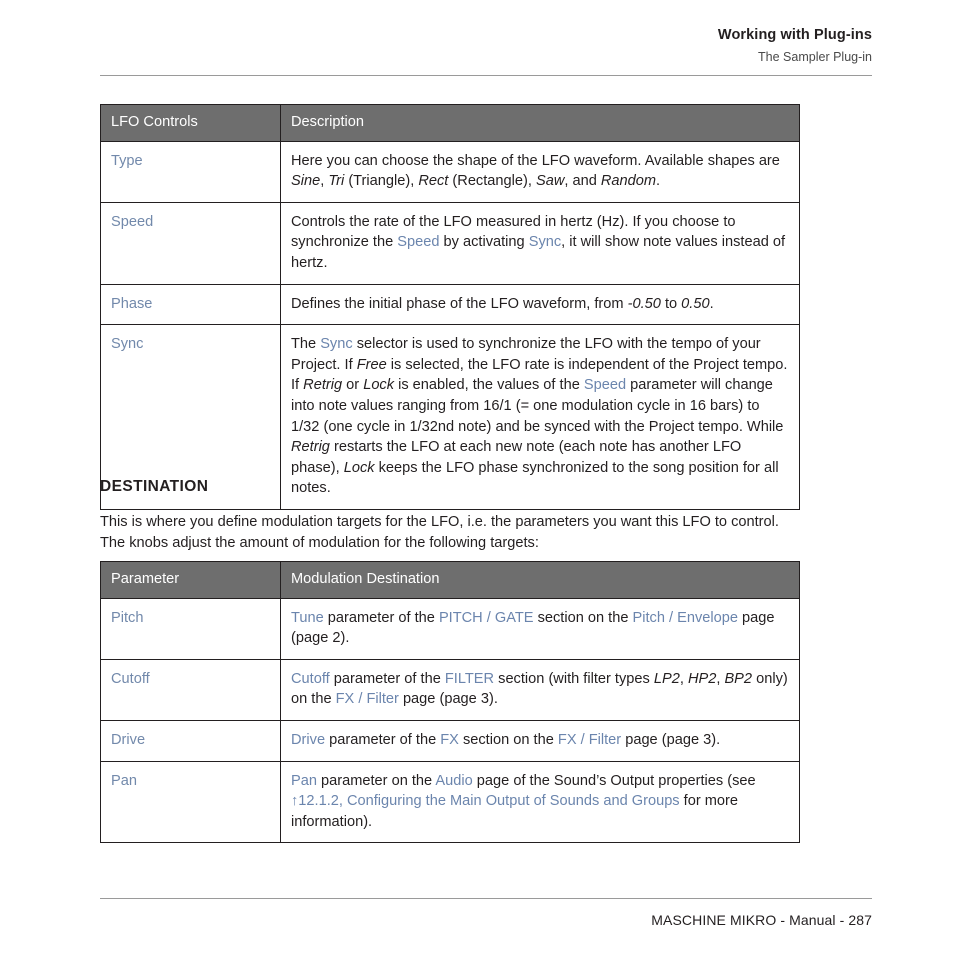  I want to click on row-parameter-name: Cutoff, so click(190, 689).